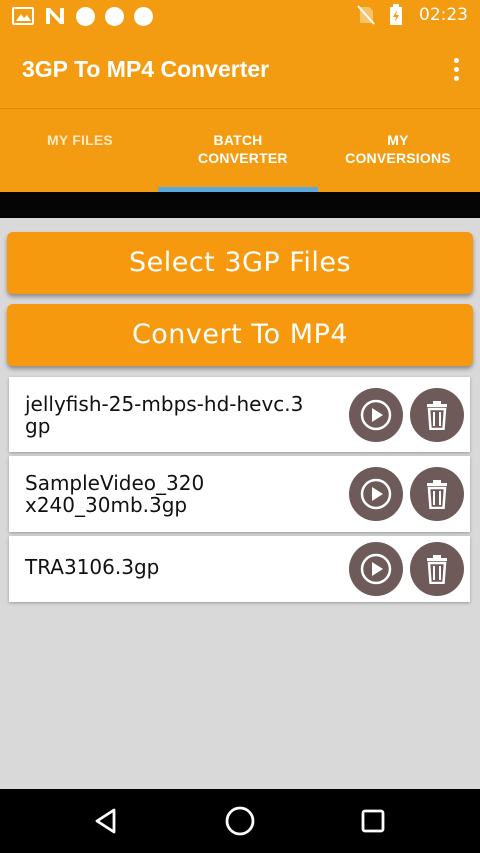 This screenshot has height=853, width=480. I want to click on more-vert-icon, so click(456, 69).